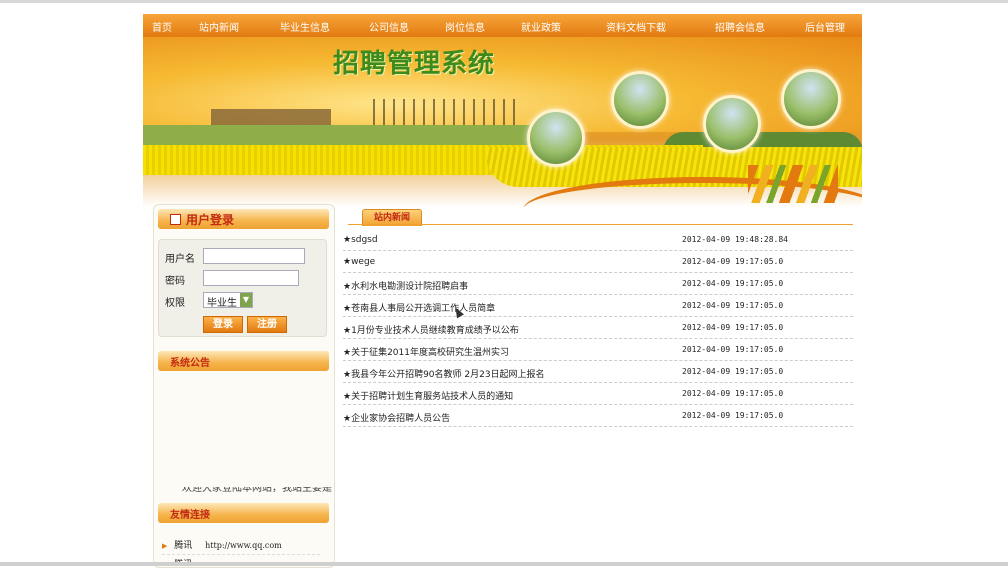  Describe the element at coordinates (190, 515) in the screenshot. I see `links-title: 友情连接` at that location.